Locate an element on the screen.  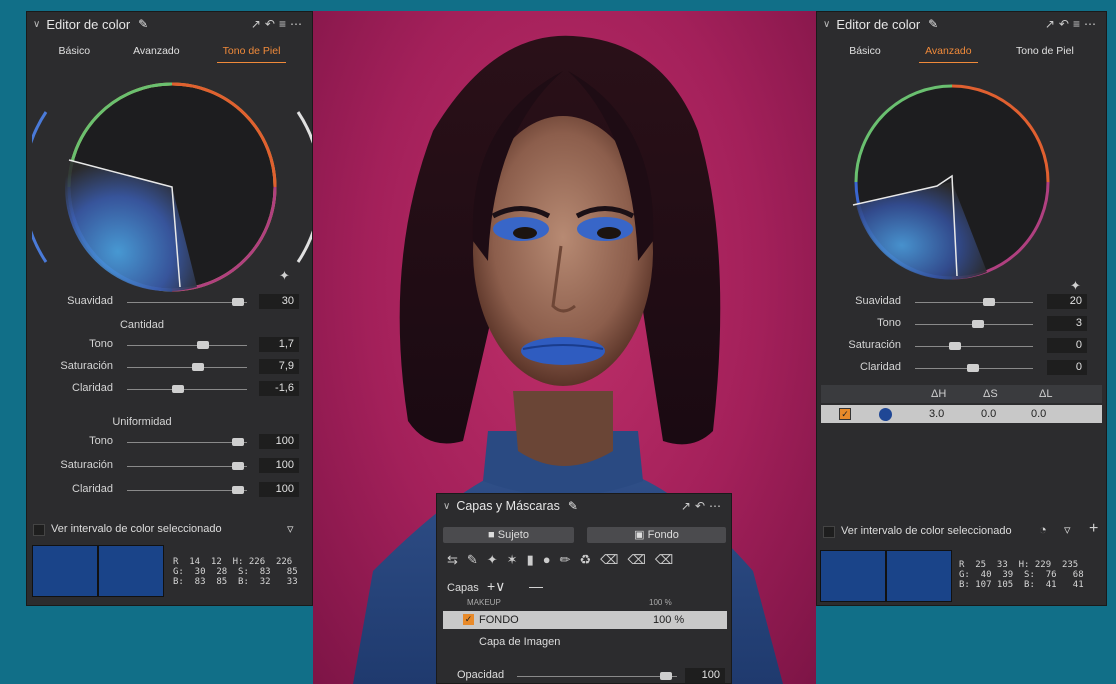
row-color-dot is located at coordinates (885, 414).